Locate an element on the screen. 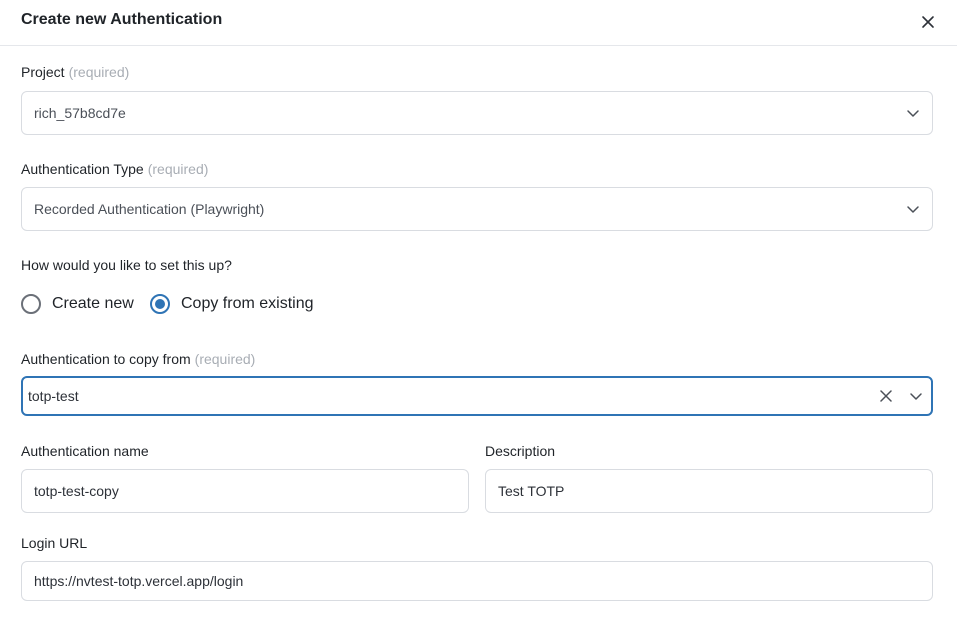  auth-type-label: Authentication Type (required) is located at coordinates (114, 169).